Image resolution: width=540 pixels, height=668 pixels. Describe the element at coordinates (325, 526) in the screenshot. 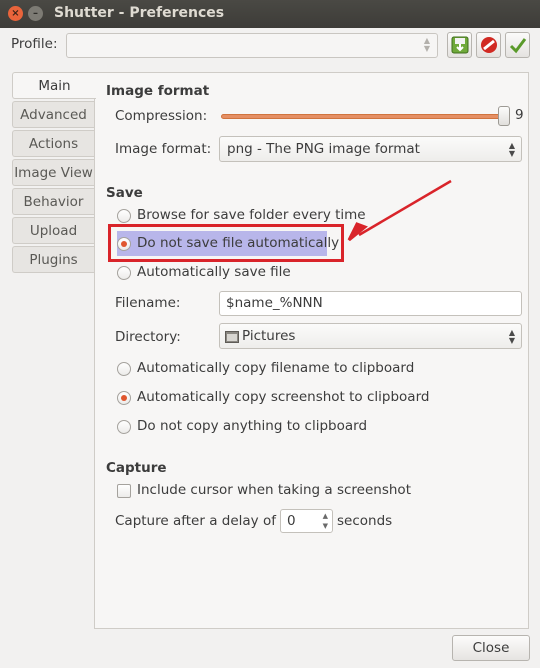

I see `spin-down-icon: ▼` at that location.